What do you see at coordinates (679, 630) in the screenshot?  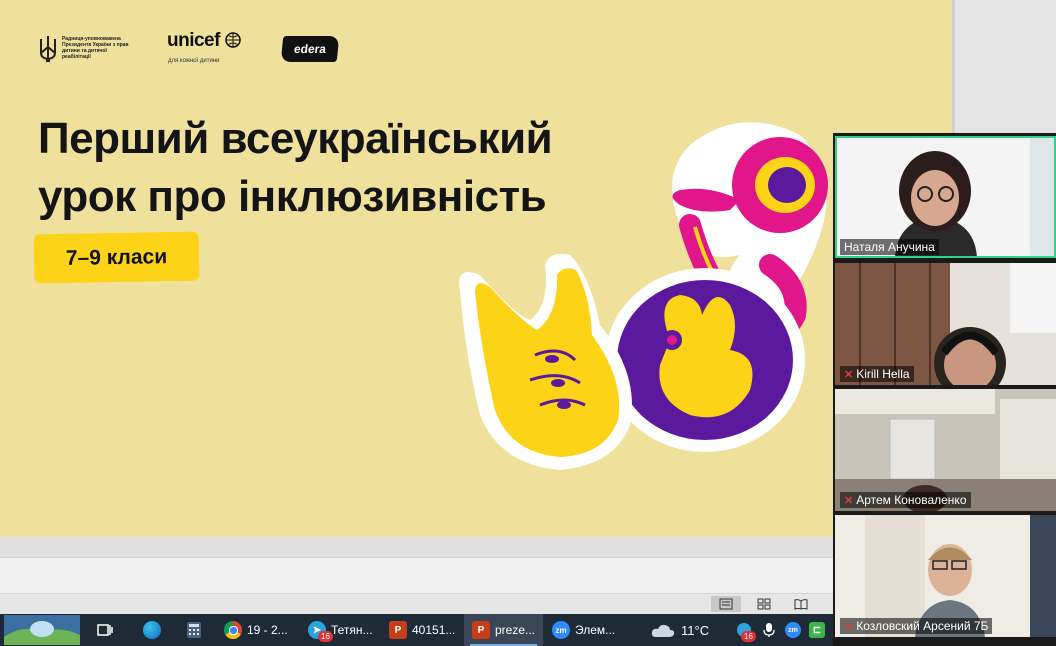 I see `weather-widget: 11°C` at bounding box center [679, 630].